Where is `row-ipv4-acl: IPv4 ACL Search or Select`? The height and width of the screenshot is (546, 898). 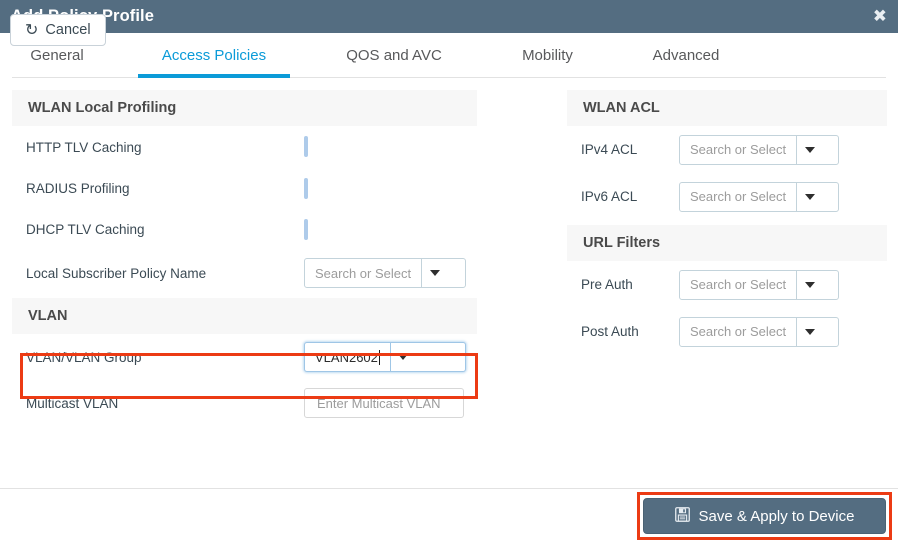 row-ipv4-acl: IPv4 ACL Search or Select is located at coordinates (727, 149).